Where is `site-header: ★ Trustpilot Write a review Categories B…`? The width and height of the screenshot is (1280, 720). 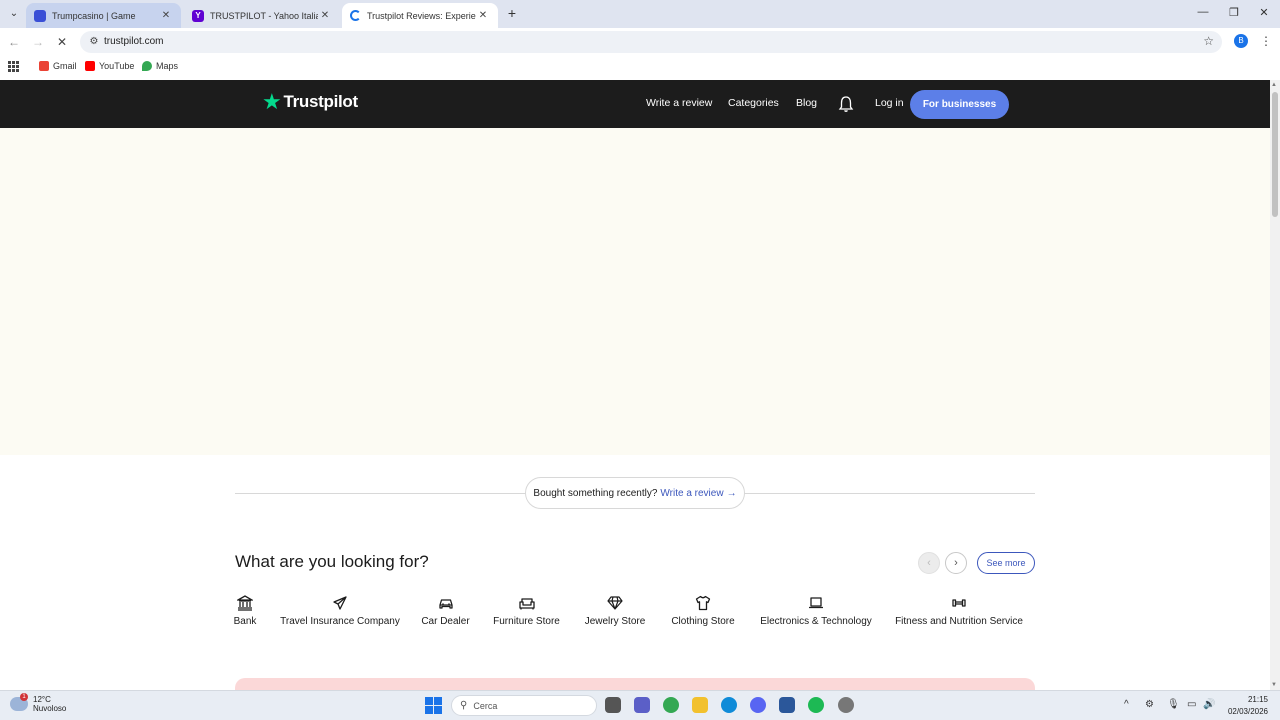 site-header: ★ Trustpilot Write a review Categories B… is located at coordinates (635, 104).